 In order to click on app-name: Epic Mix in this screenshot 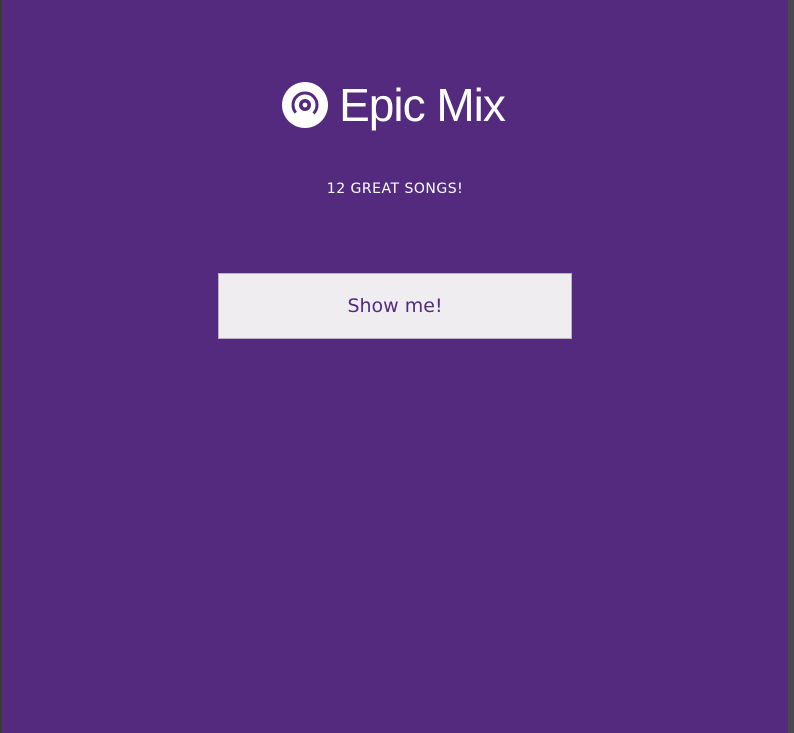, I will do `click(422, 105)`.